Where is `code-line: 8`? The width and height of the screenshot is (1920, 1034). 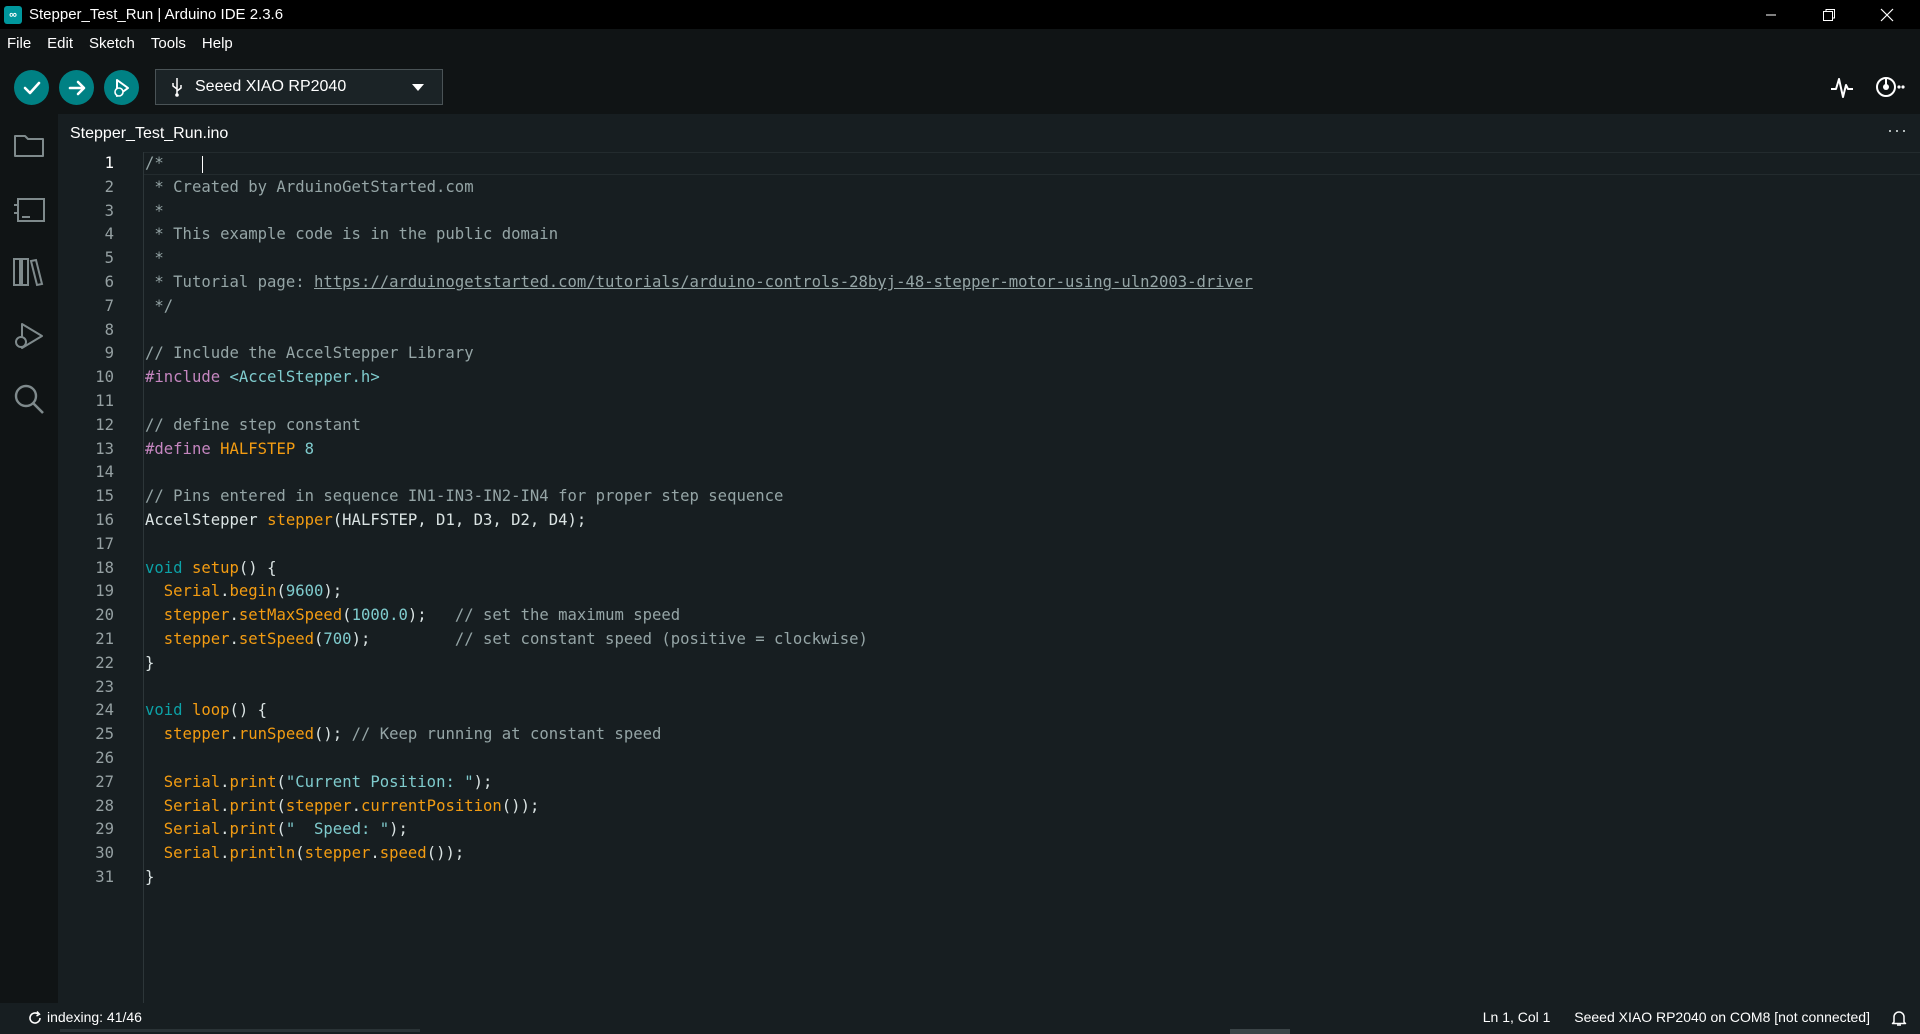
code-line: 8 is located at coordinates (988, 331).